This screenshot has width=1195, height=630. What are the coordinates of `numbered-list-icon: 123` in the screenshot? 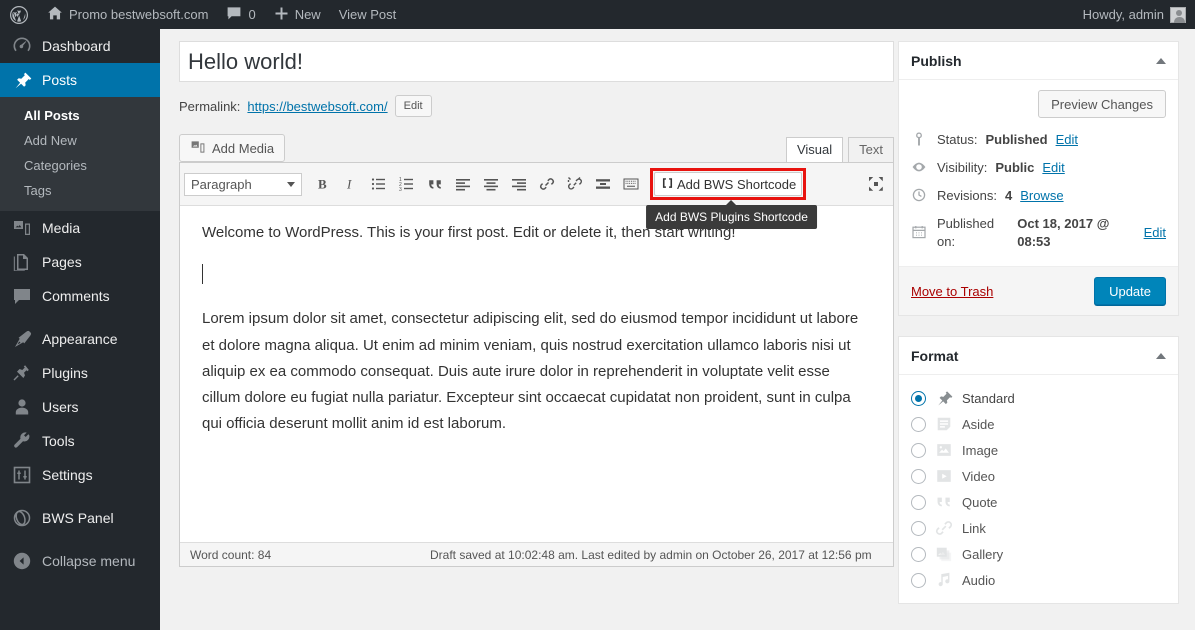 It's located at (407, 184).